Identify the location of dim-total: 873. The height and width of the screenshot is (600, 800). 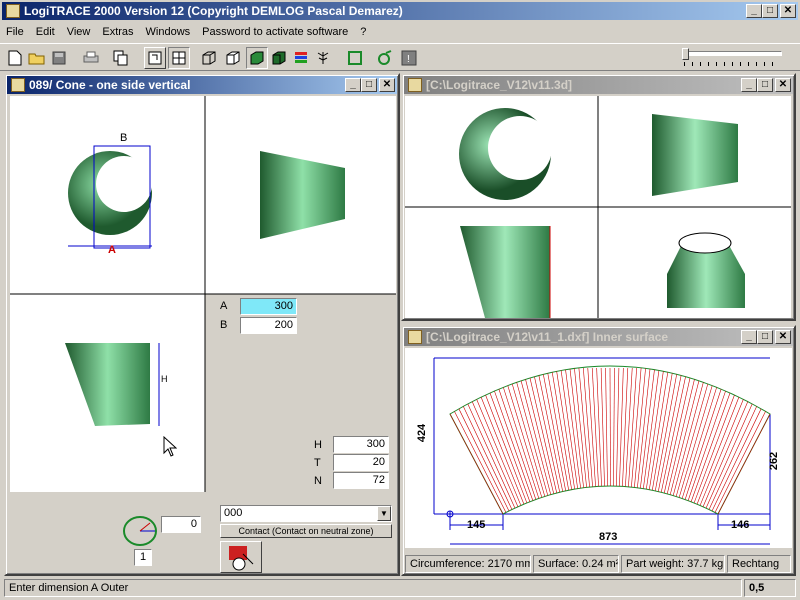
(608, 537).